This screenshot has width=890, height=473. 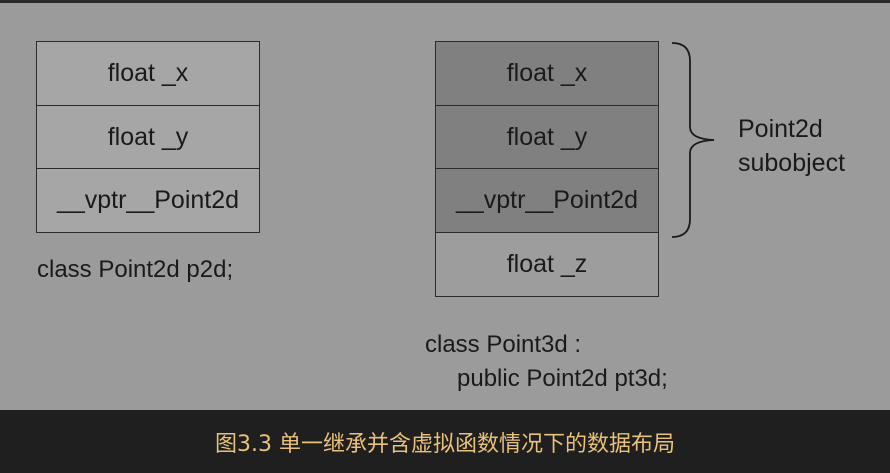 What do you see at coordinates (693, 140) in the screenshot?
I see `subobject-brace` at bounding box center [693, 140].